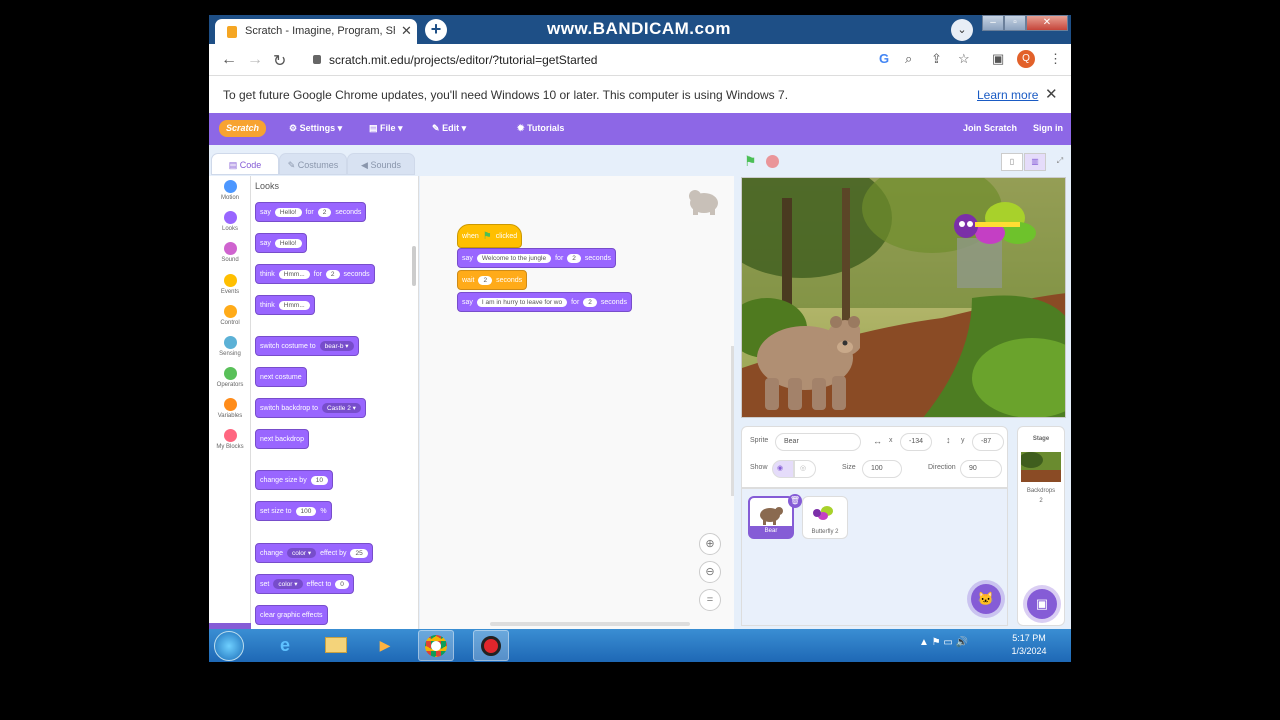 The height and width of the screenshot is (720, 1280). What do you see at coordinates (964, 59) in the screenshot?
I see `bookmark-star-icon: ☆` at bounding box center [964, 59].